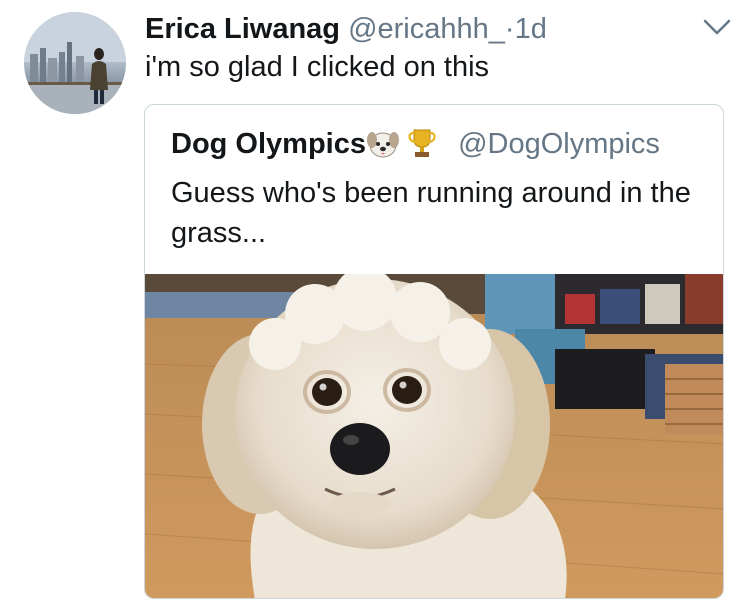 Image resolution: width=750 pixels, height=603 pixels. Describe the element at coordinates (242, 29) in the screenshot. I see `author-name: Erica Liwanag` at that location.